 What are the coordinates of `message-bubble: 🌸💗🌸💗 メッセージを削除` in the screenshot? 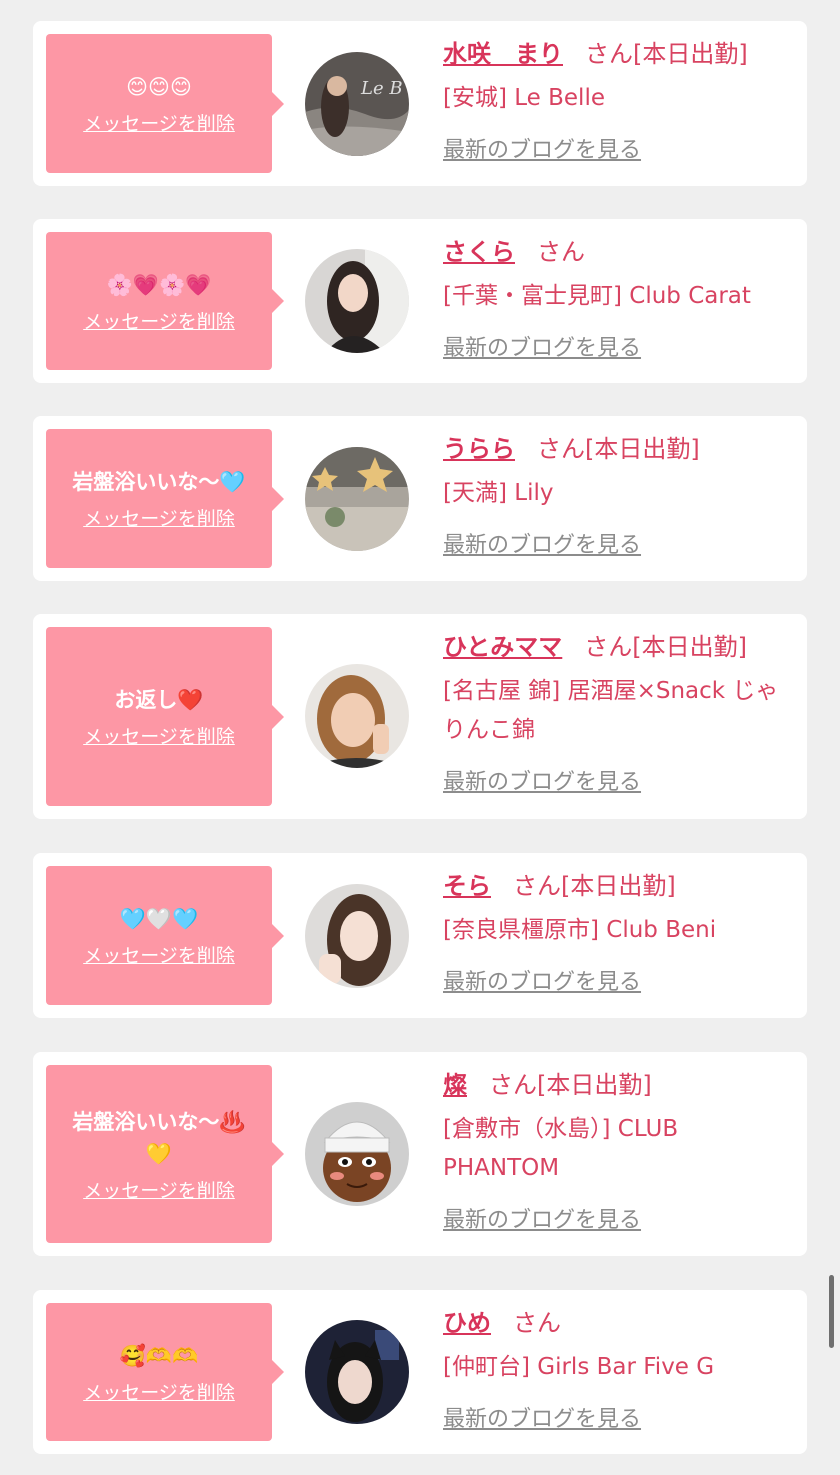 It's located at (165, 301).